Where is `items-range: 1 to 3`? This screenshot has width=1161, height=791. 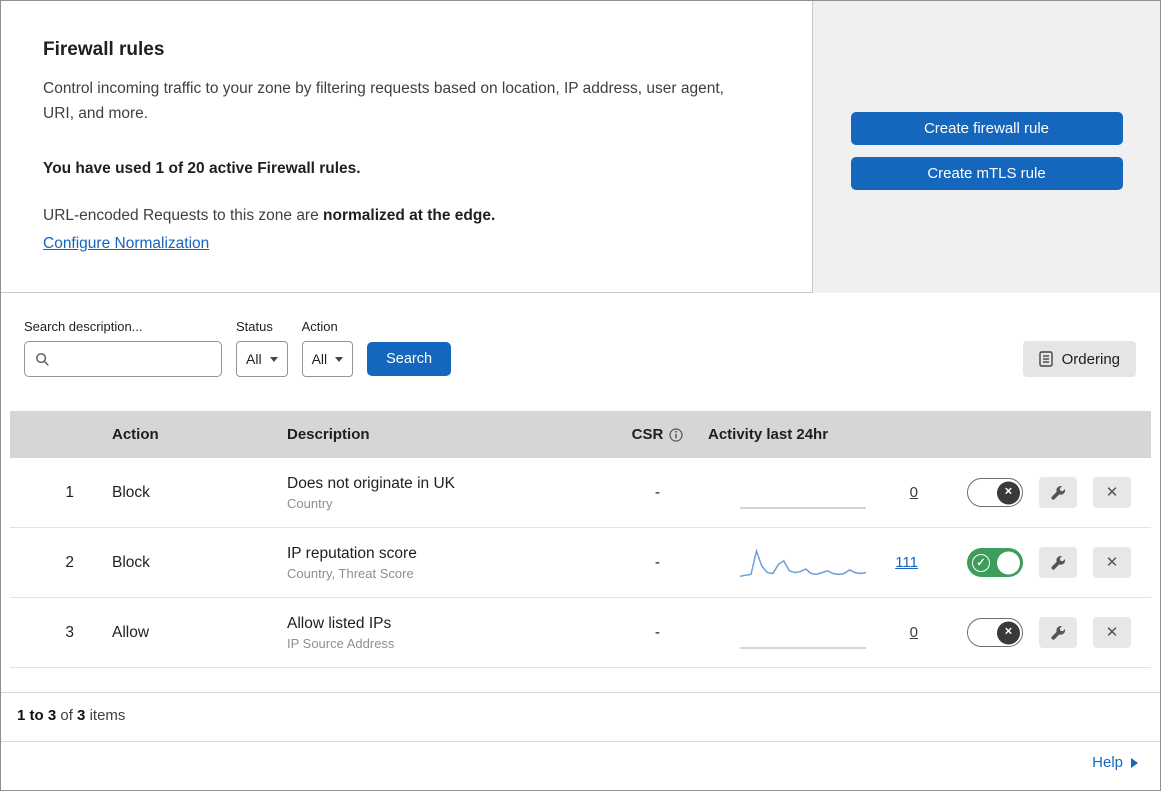 items-range: 1 to 3 is located at coordinates (37, 715).